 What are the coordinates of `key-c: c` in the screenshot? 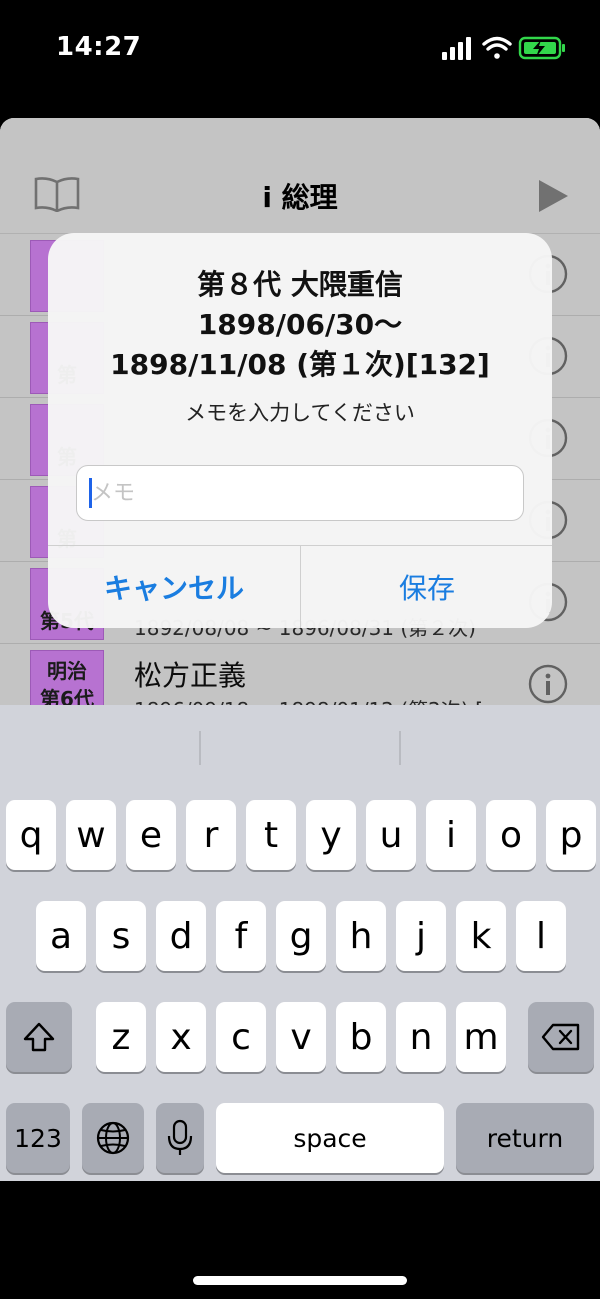 It's located at (241, 1037).